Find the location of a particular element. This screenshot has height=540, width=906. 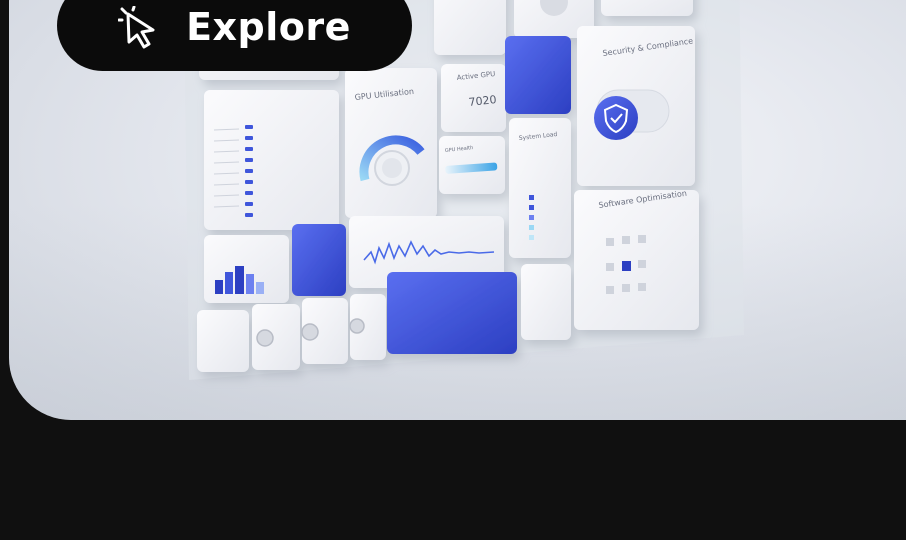

software-grid-active is located at coordinates (626, 266).